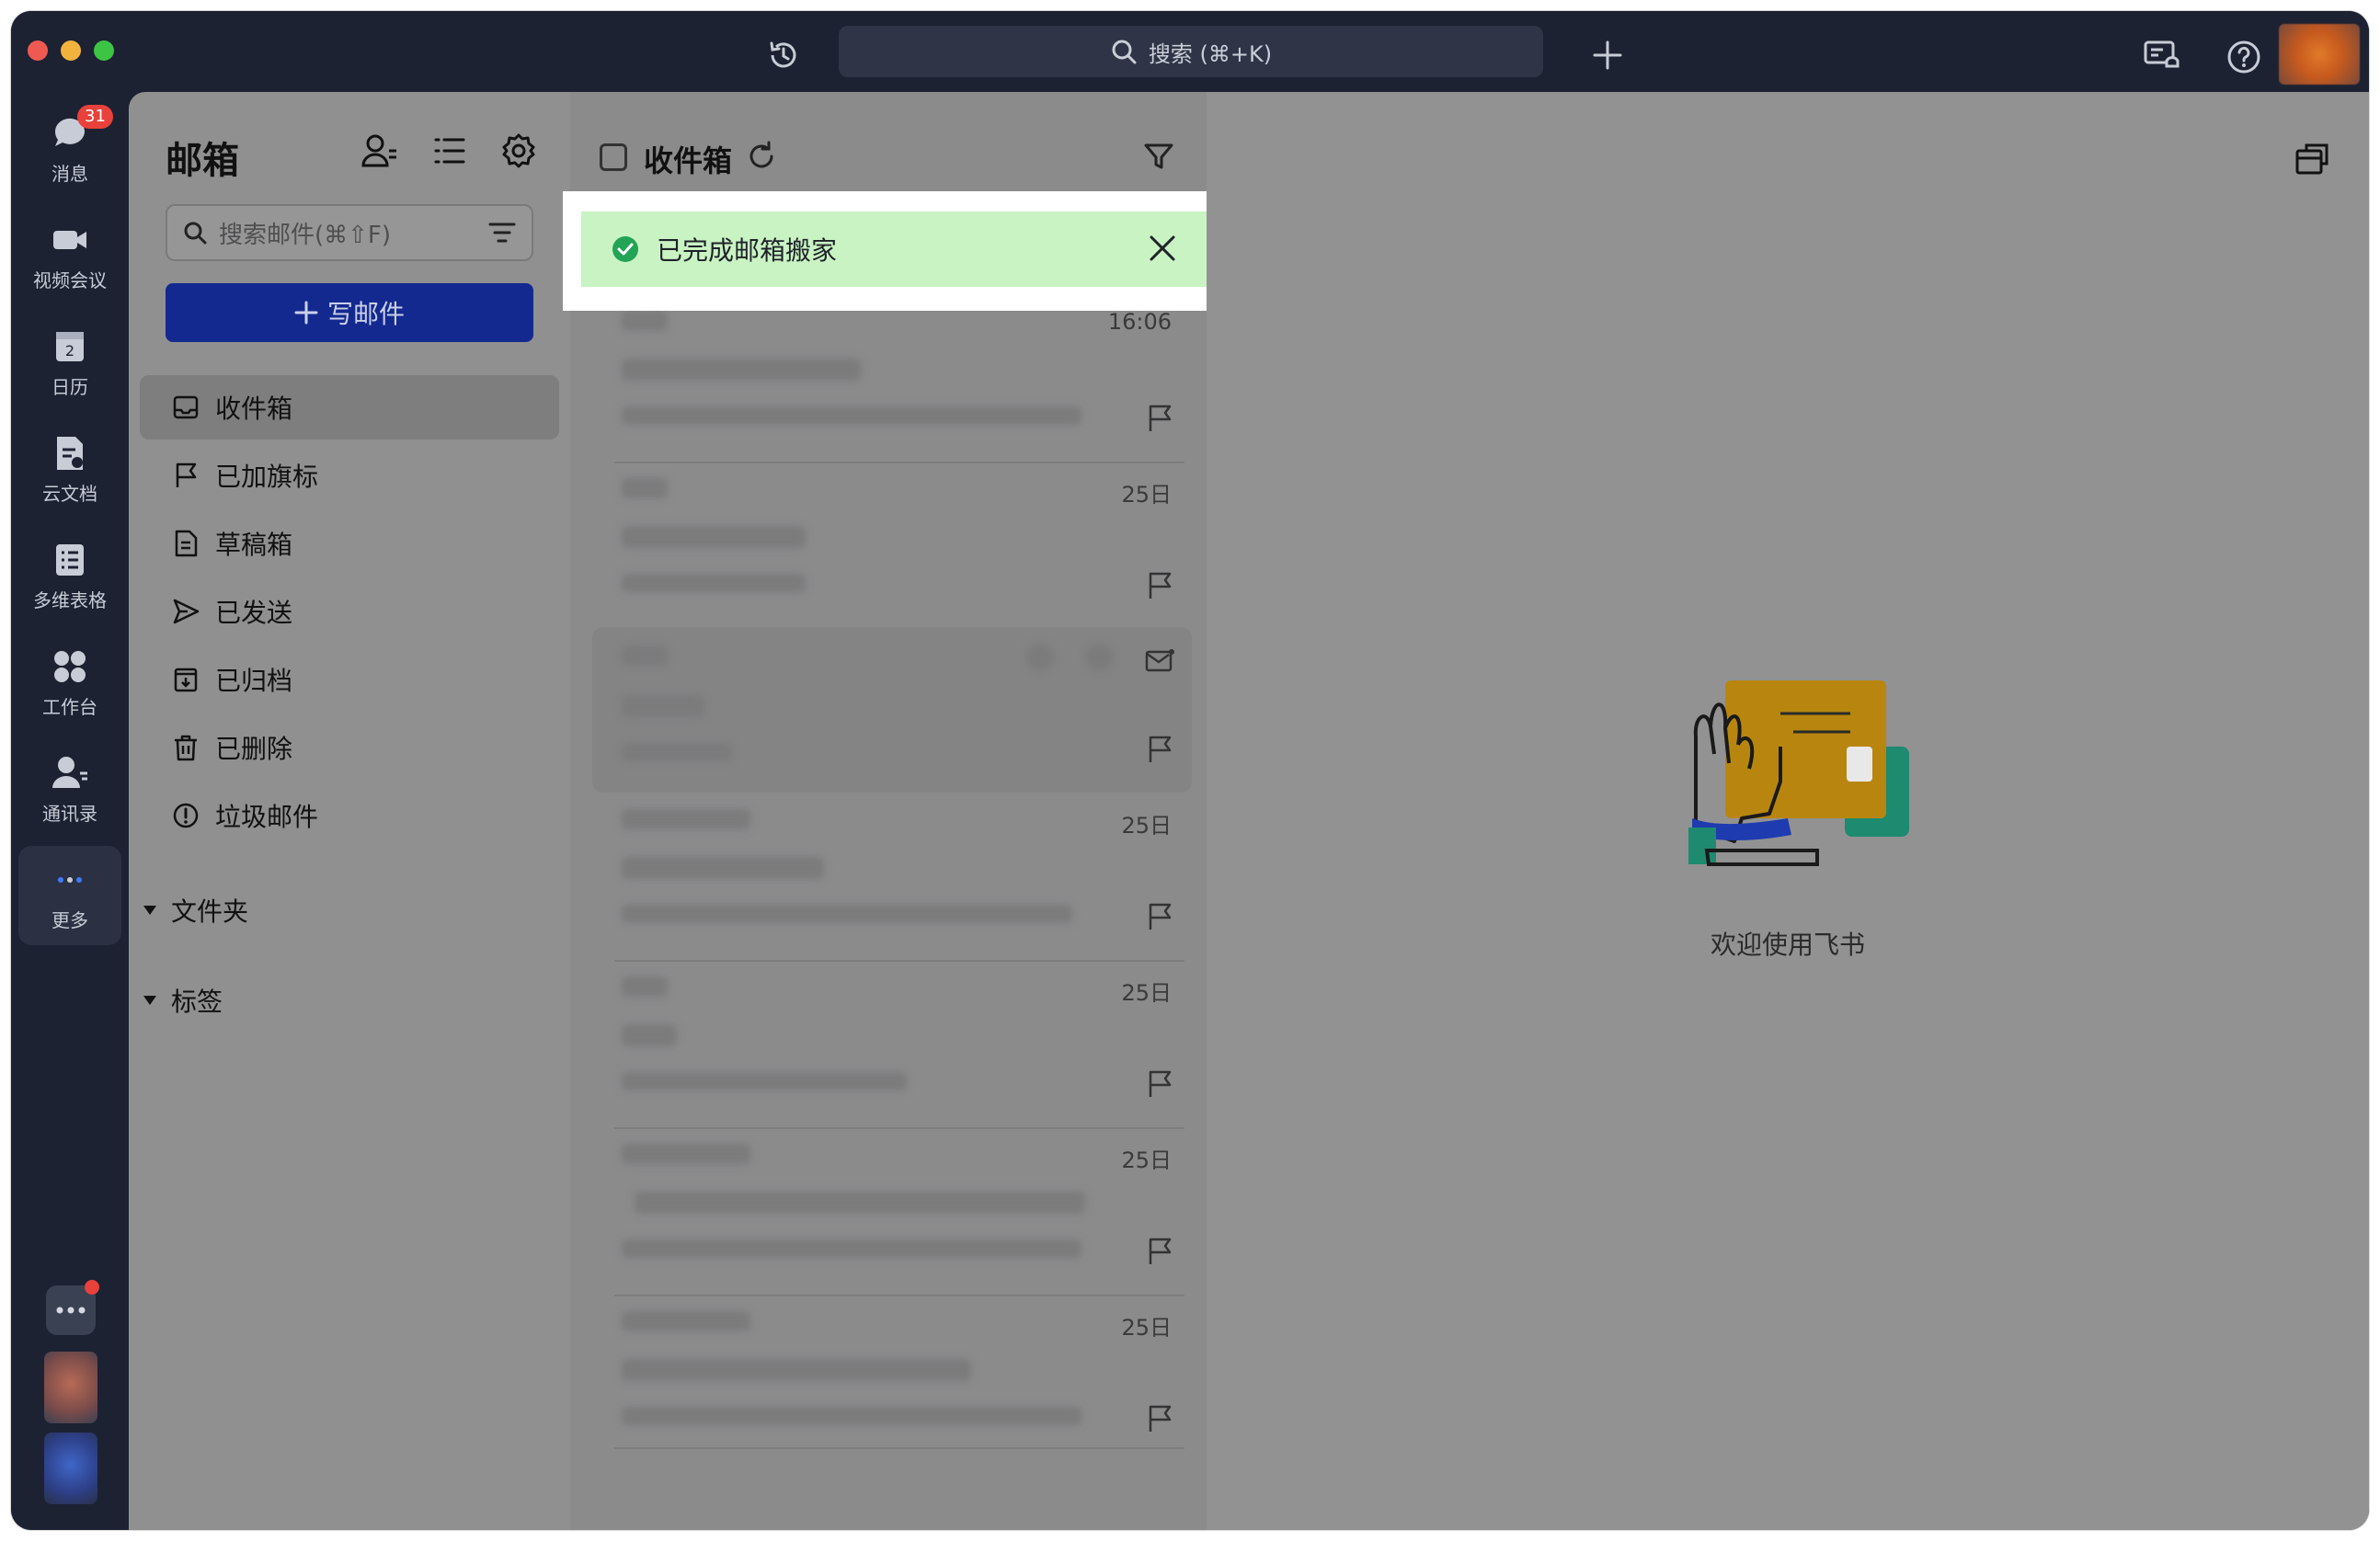  What do you see at coordinates (613, 157) in the screenshot?
I see `select-all-checkbox` at bounding box center [613, 157].